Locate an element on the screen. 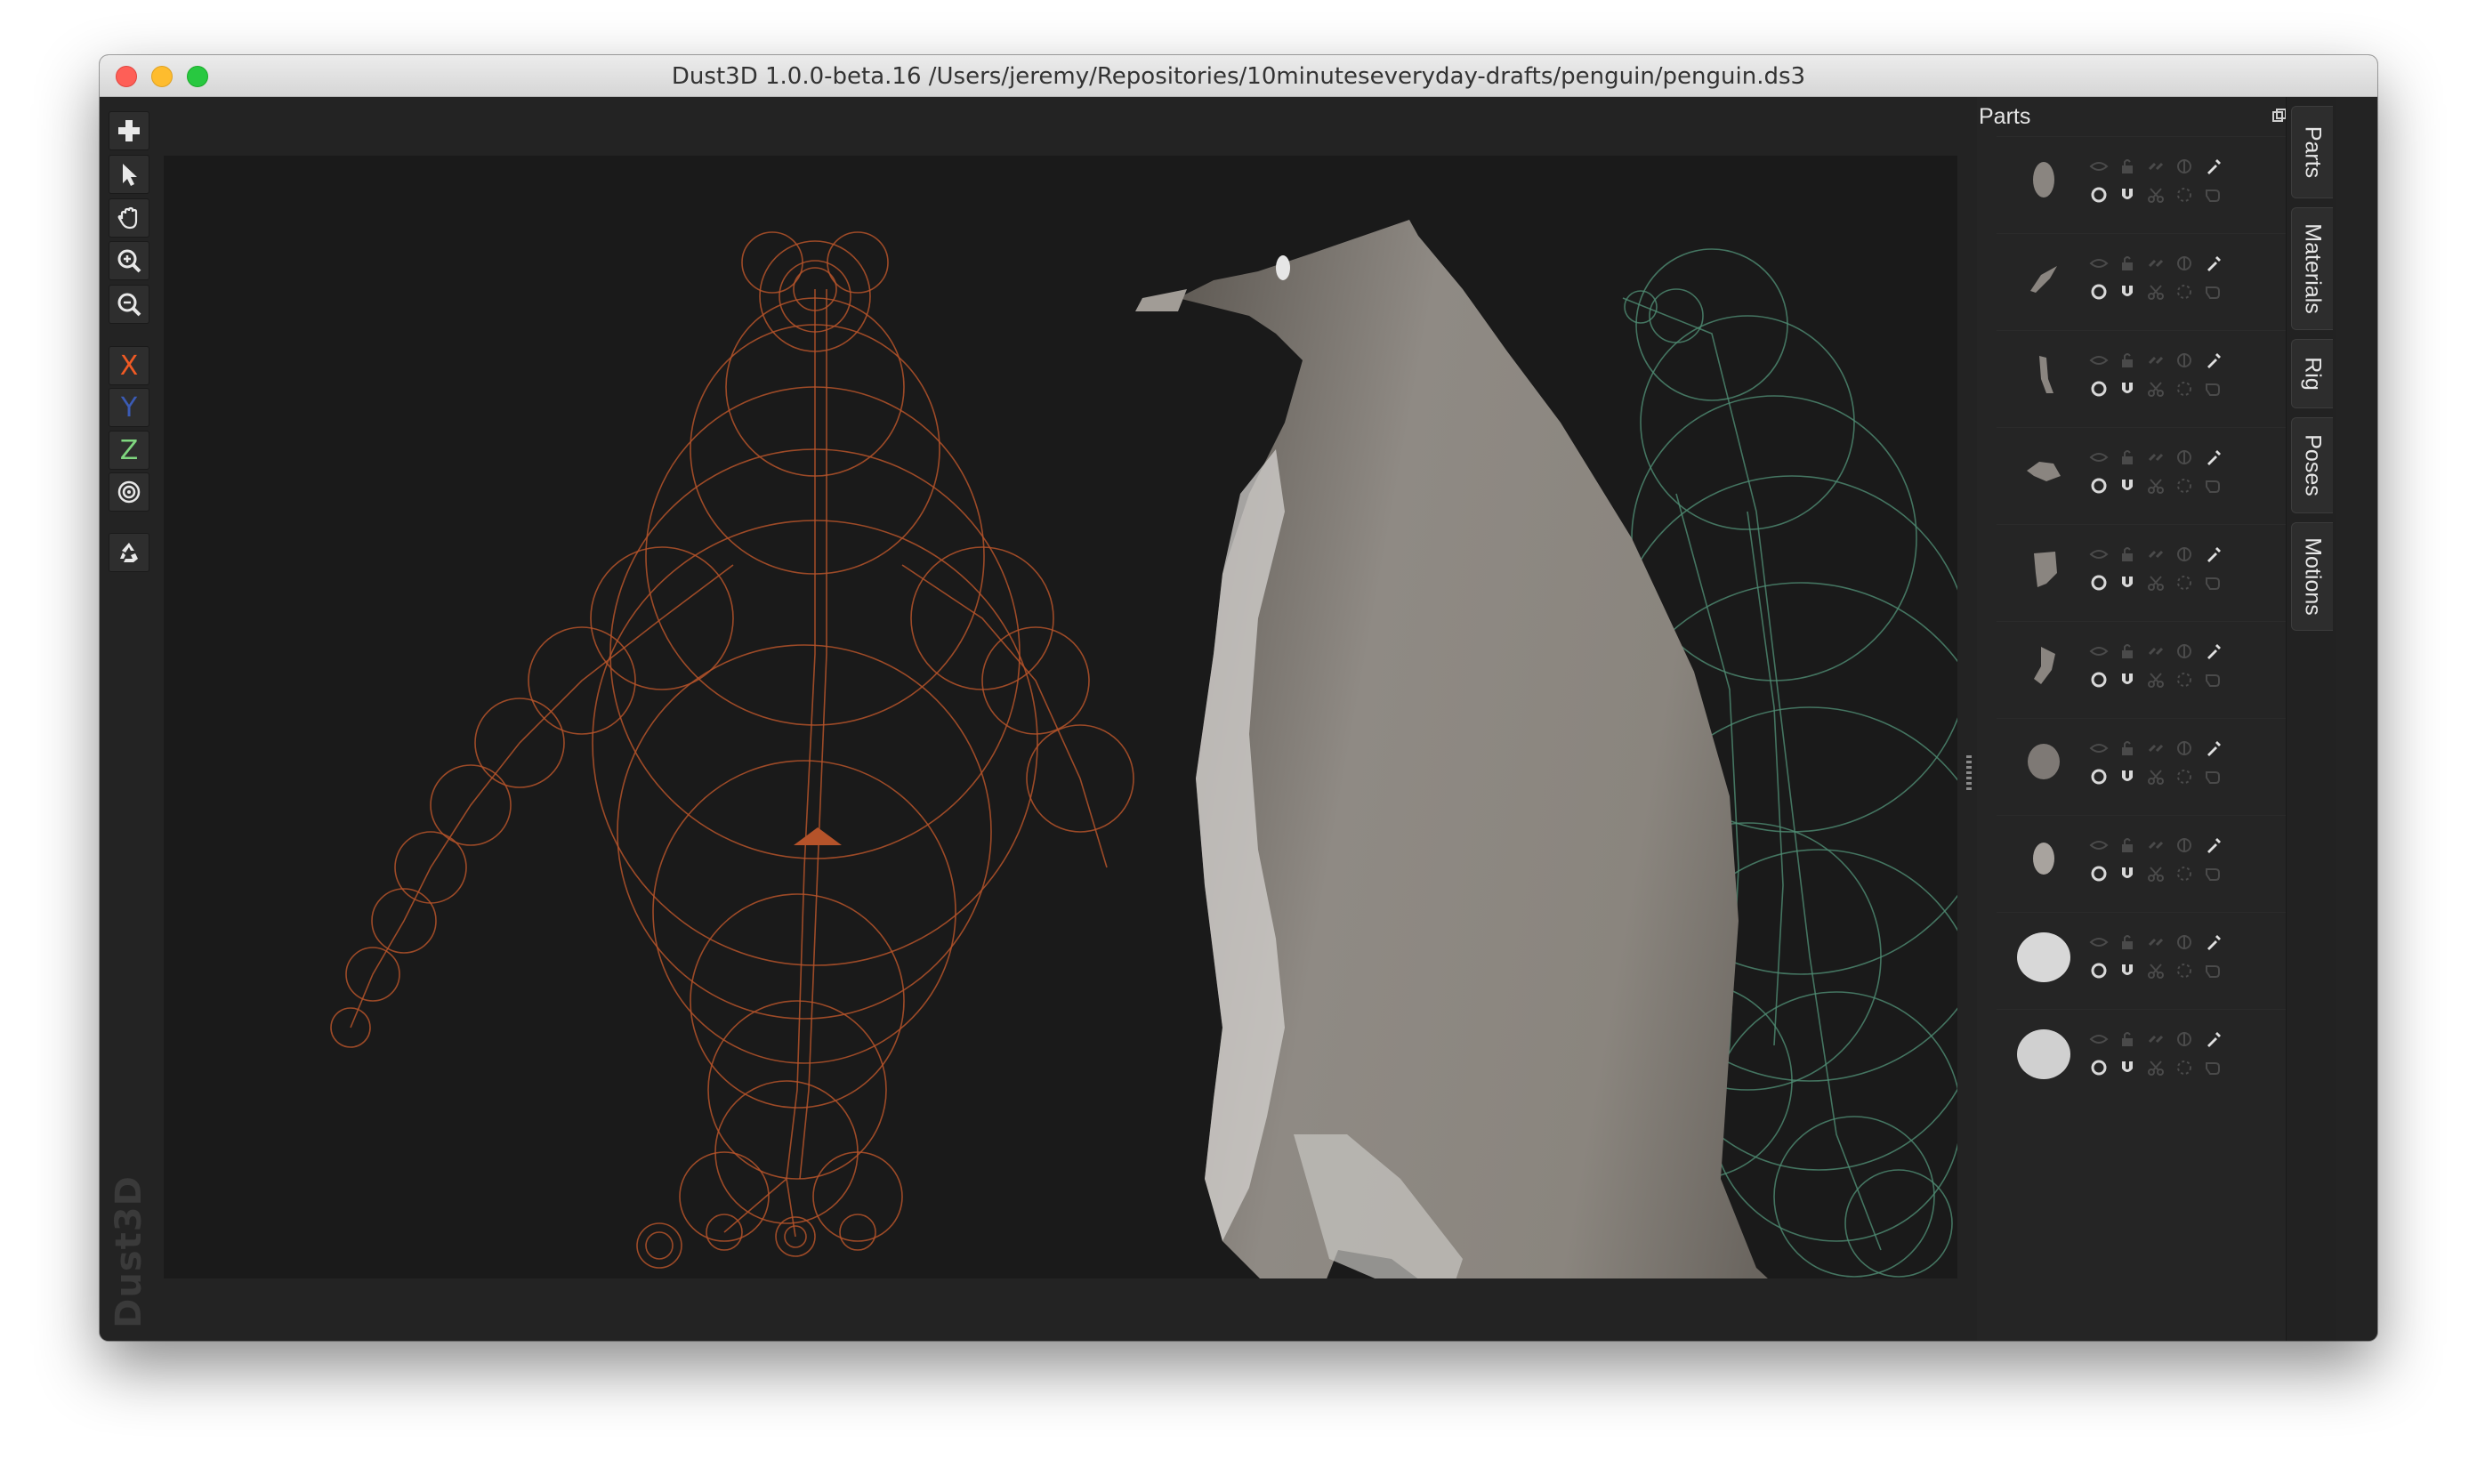  zoom-in-button is located at coordinates (129, 260).